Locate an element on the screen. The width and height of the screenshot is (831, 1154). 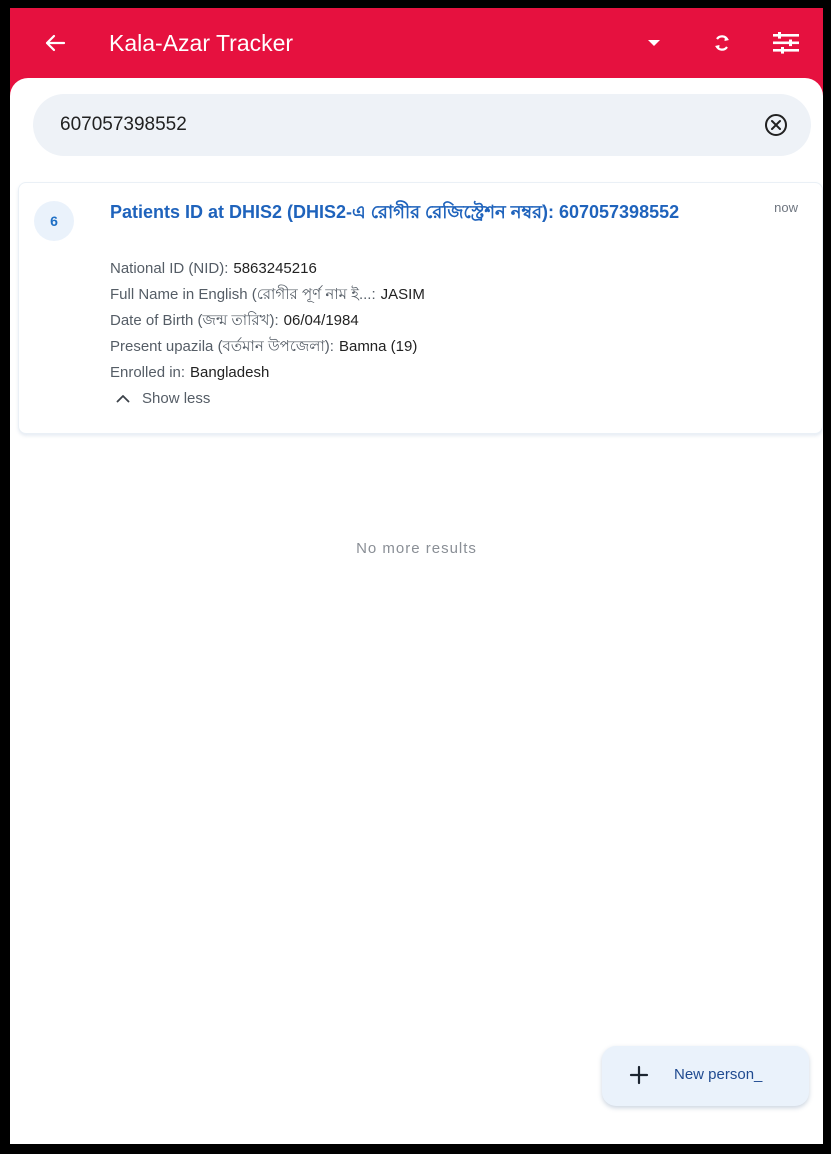
attribute-row-date-of-birth: Date of Birth (জন্ম তারিখ): 06/04/1984 is located at coordinates (234, 321).